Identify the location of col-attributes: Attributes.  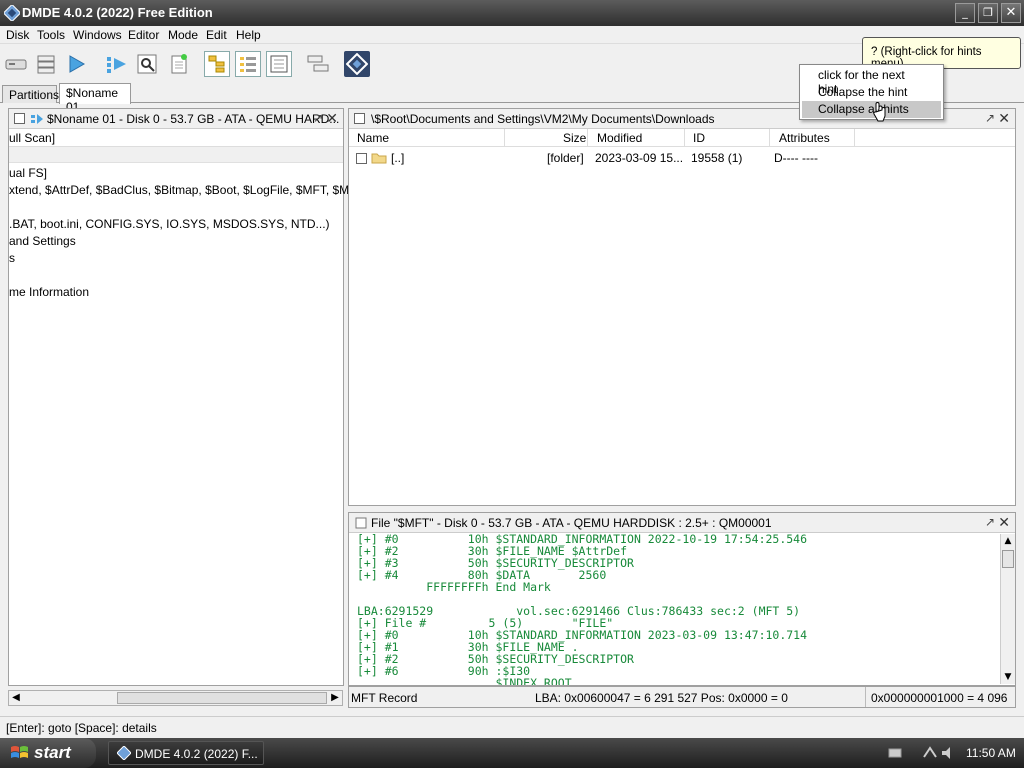
(804, 138).